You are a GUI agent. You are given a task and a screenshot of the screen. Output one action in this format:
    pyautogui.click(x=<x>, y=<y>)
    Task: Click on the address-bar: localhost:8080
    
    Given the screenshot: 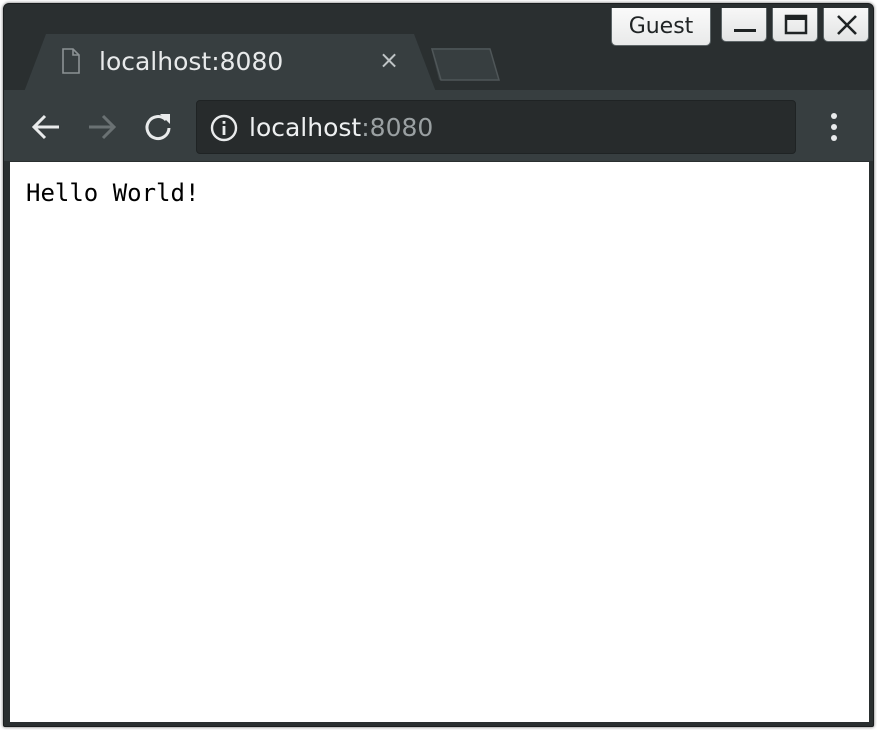 What is the action you would take?
    pyautogui.click(x=496, y=127)
    